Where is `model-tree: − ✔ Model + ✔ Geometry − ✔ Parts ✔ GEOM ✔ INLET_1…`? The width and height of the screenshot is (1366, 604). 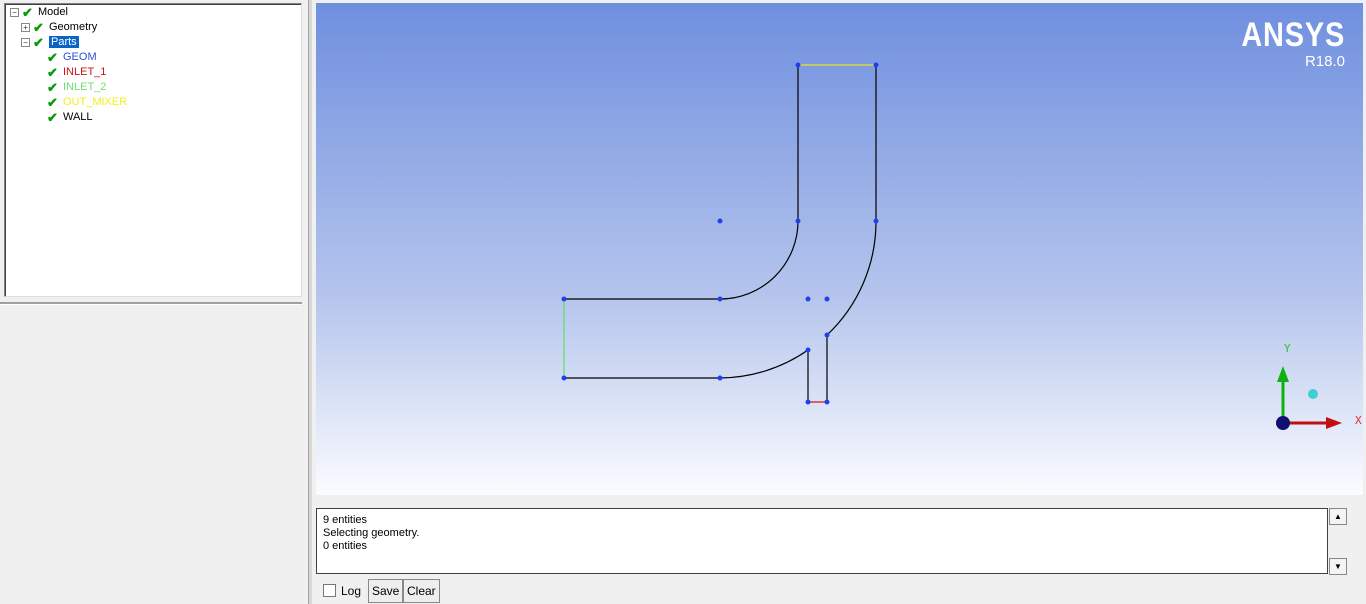 model-tree: − ✔ Model + ✔ Geometry − ✔ Parts ✔ GEOM ✔ INLET_1… is located at coordinates (153, 150).